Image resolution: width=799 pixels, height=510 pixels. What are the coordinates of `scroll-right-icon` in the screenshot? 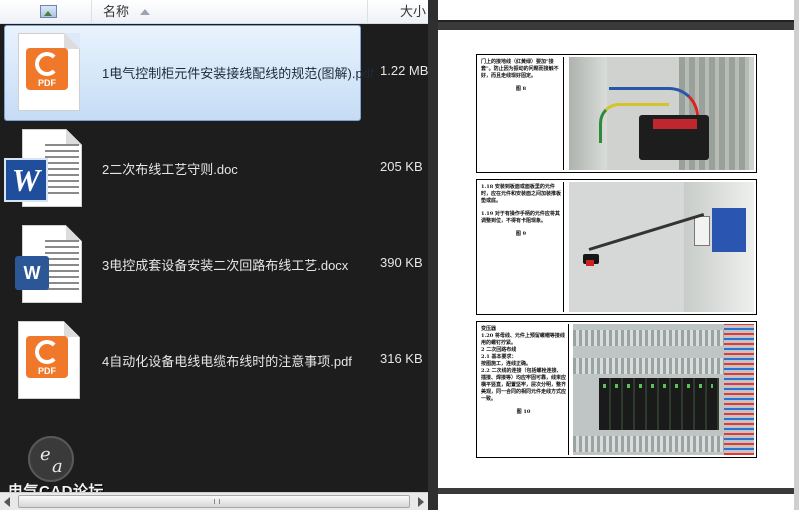 It's located at (421, 502).